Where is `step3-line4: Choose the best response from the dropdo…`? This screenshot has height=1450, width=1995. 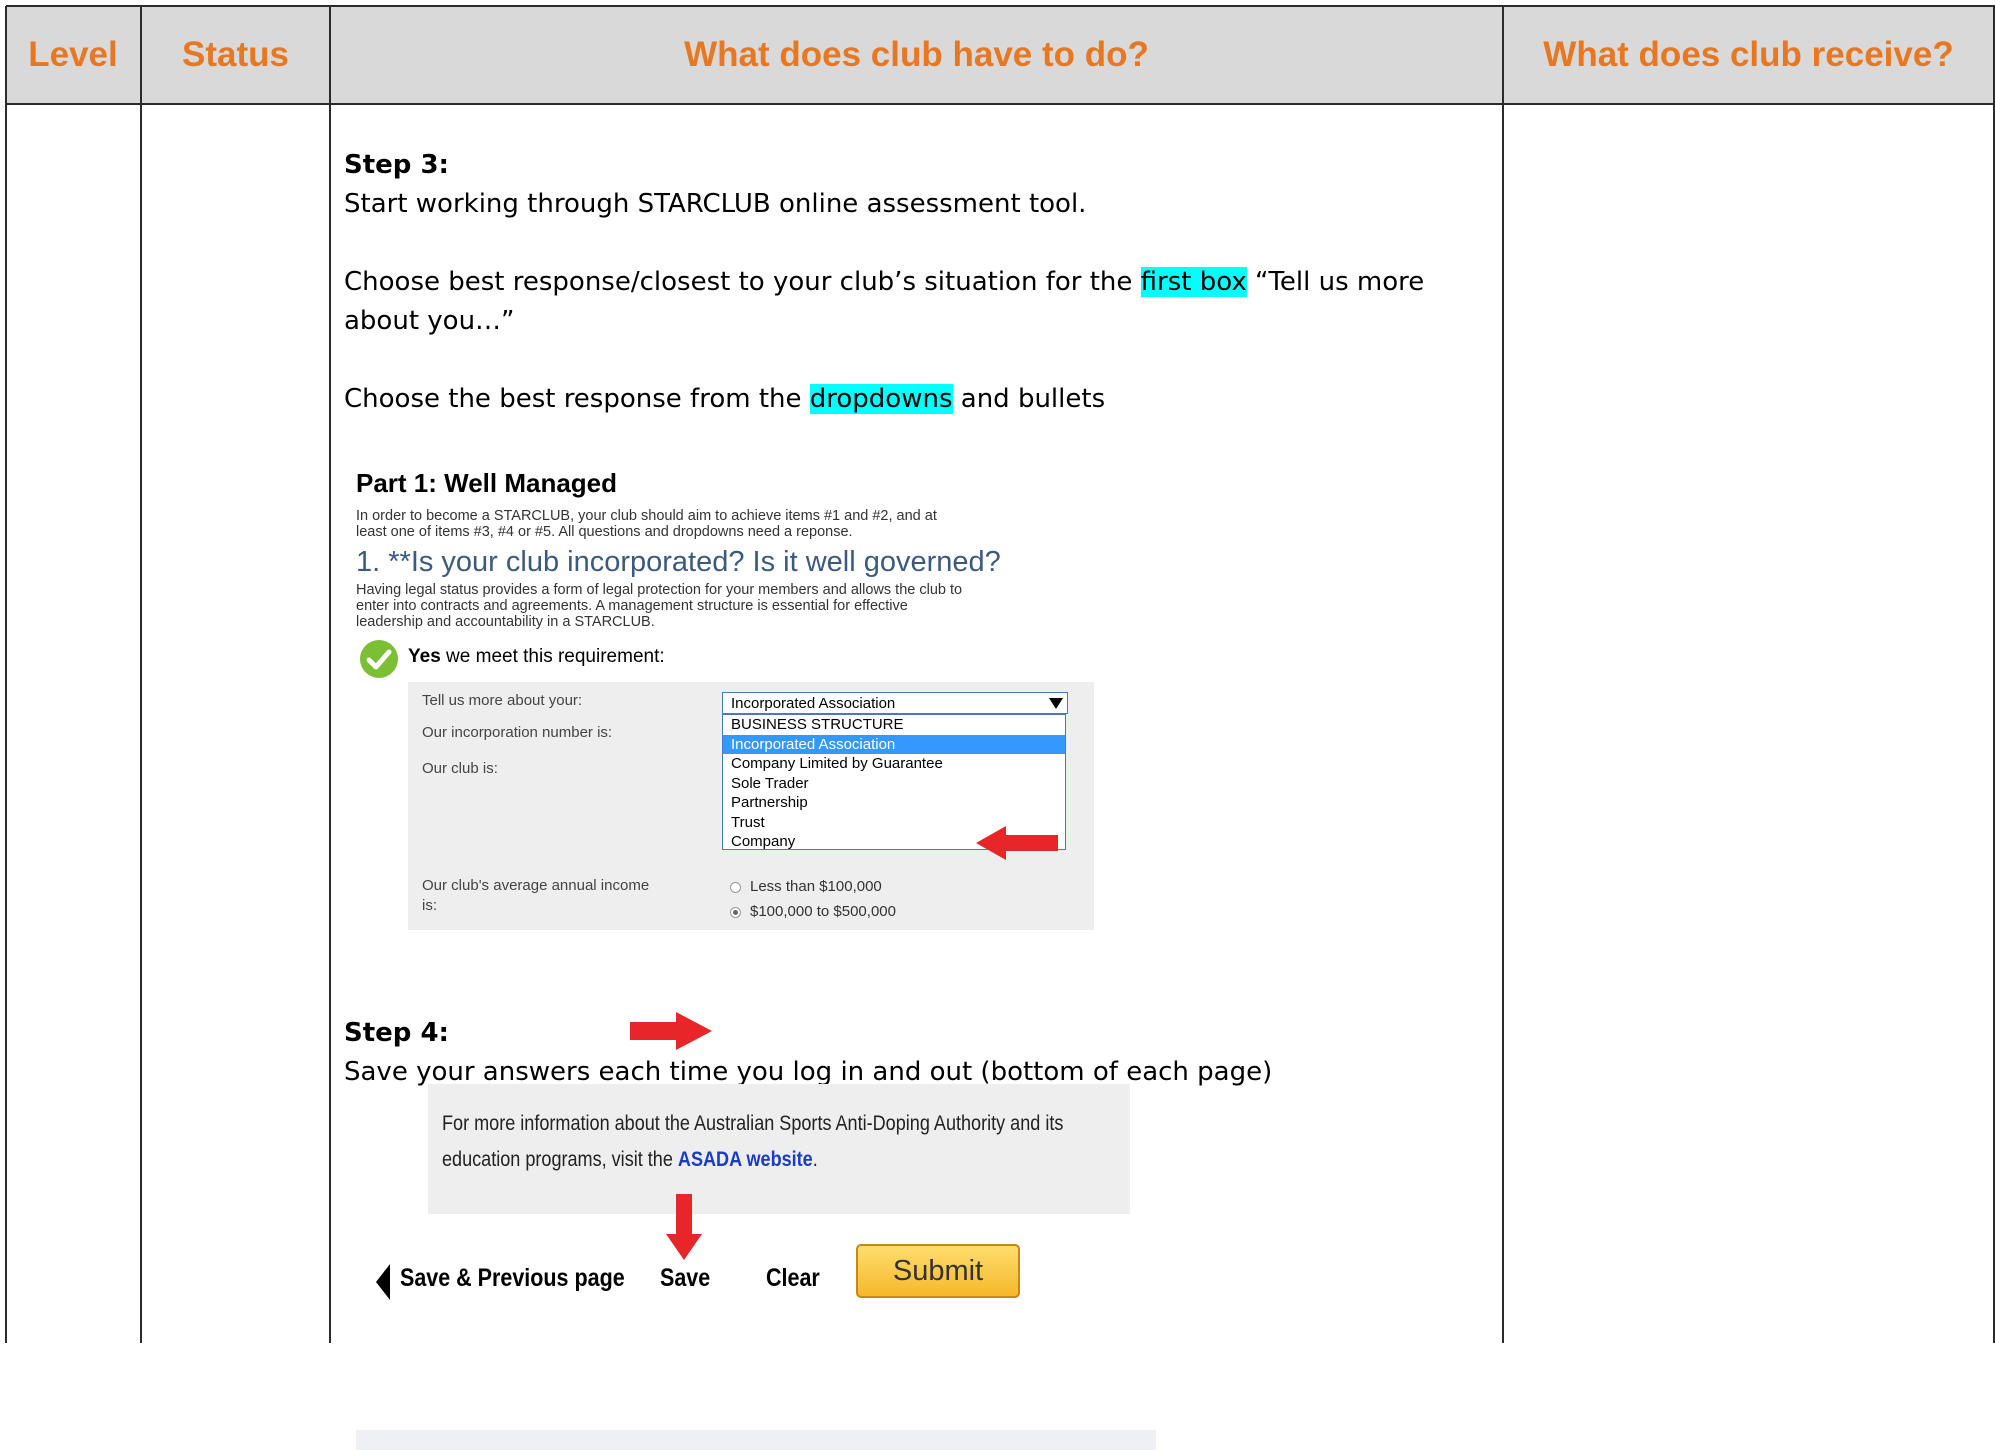
step3-line4: Choose the best response from the dropdo… is located at coordinates (725, 399).